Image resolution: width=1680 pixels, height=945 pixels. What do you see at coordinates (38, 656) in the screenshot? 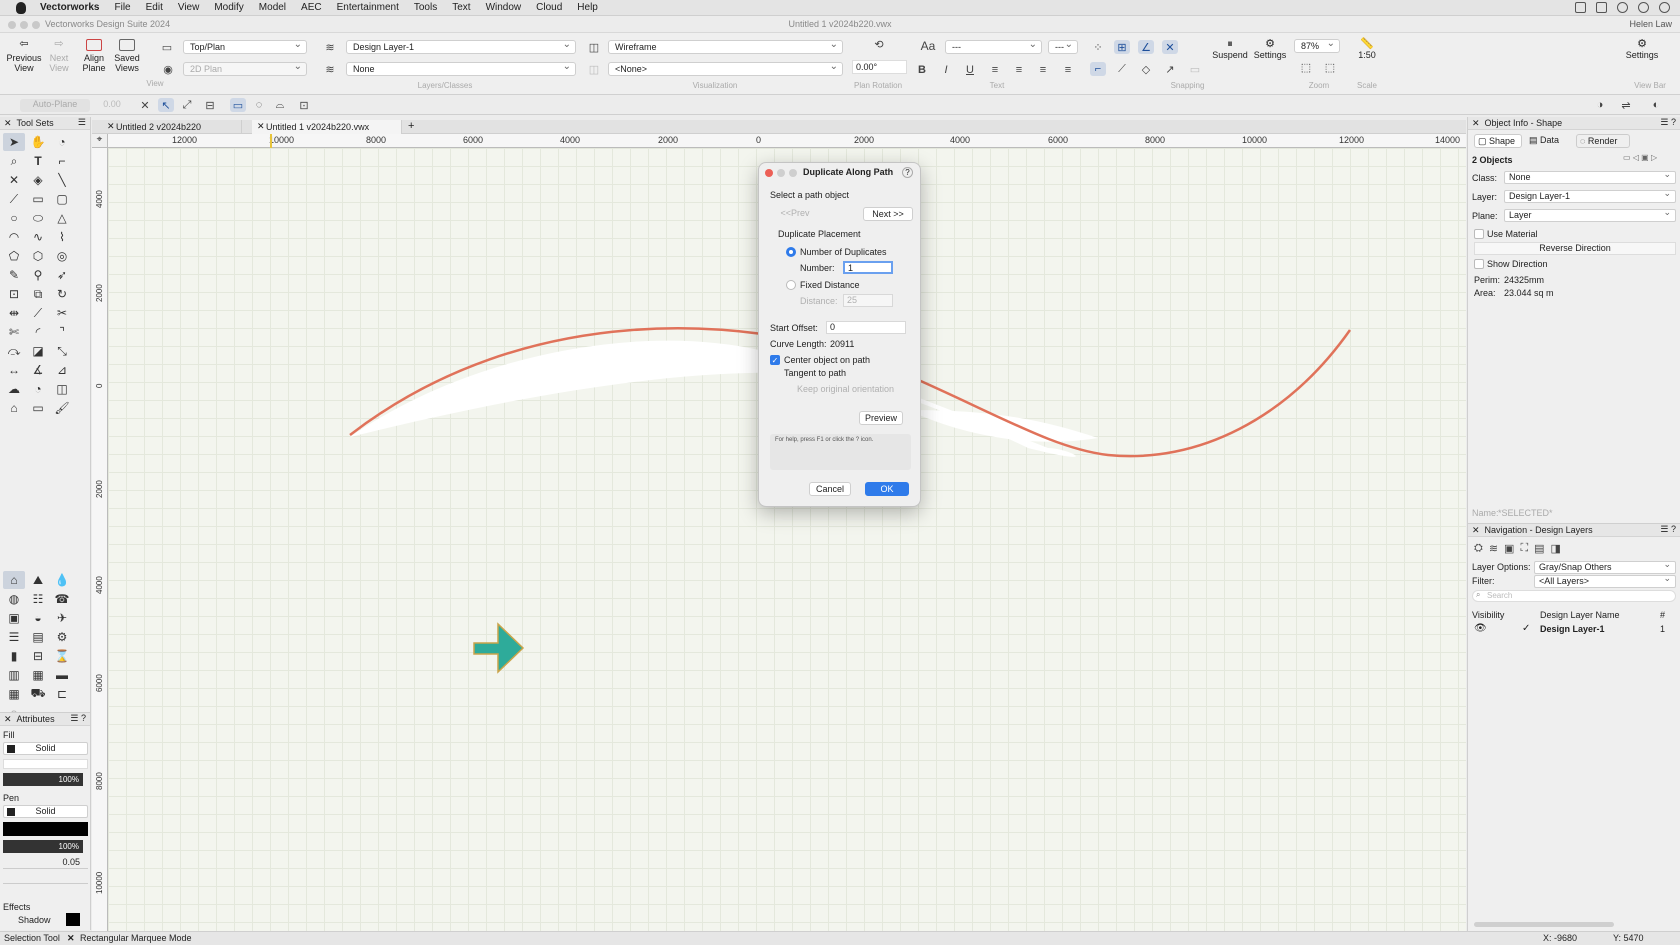
I see `pipe-icon: ⊟` at bounding box center [38, 656].